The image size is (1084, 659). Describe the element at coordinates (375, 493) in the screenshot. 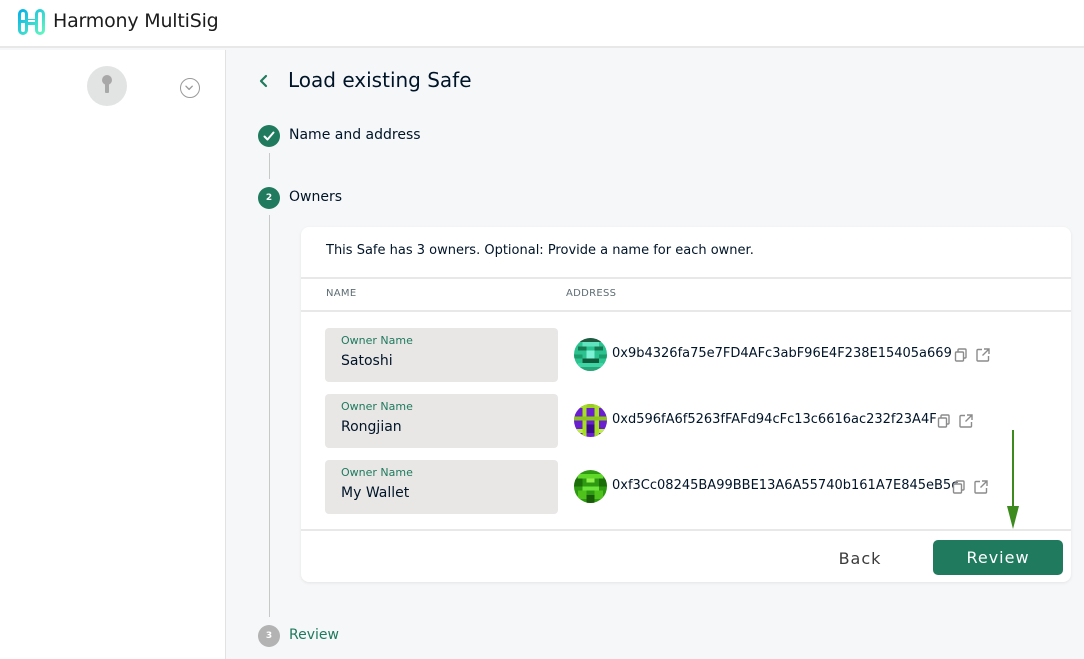

I see `owner-name-value: My Wallet` at that location.